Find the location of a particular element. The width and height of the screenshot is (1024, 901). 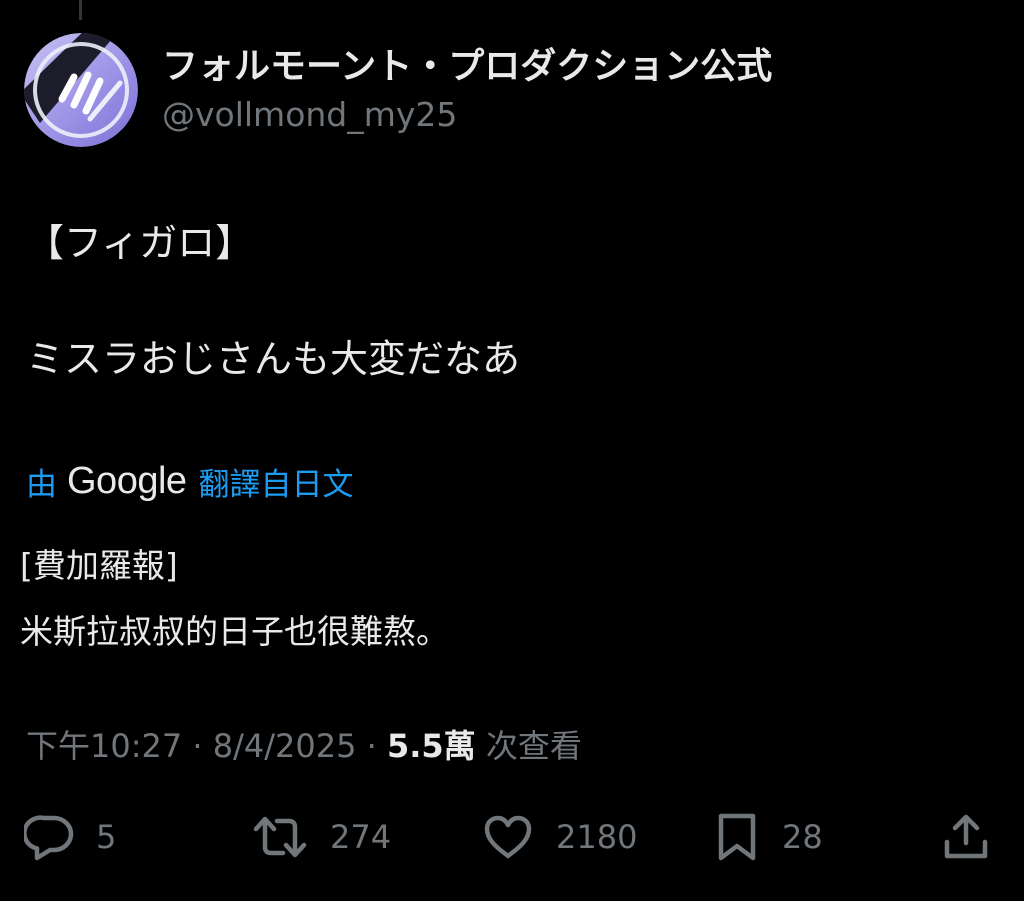

google-logo-text: Google is located at coordinates (127, 480).